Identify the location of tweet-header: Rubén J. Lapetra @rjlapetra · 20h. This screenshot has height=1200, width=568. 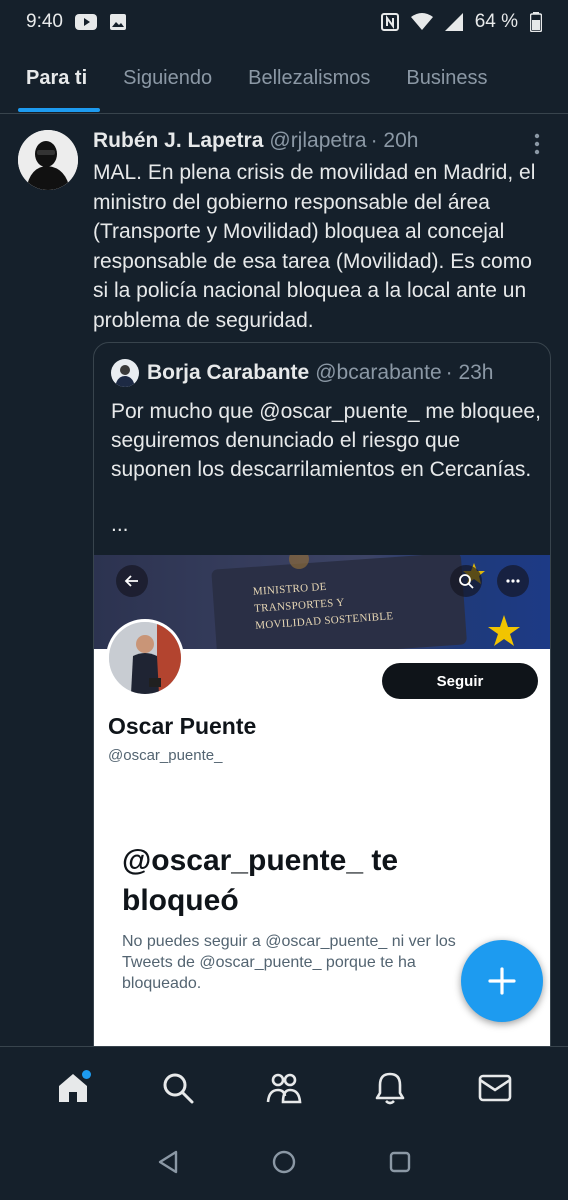
(323, 141).